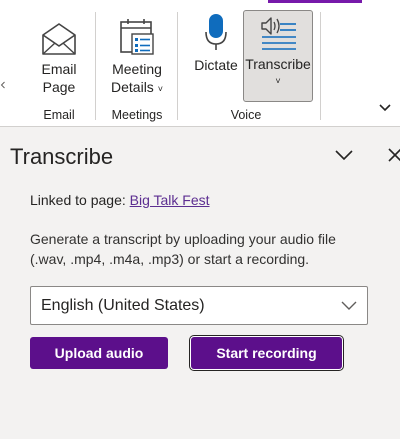 This screenshot has width=400, height=439. Describe the element at coordinates (315, 1) in the screenshot. I see `ribbon-accent-bar` at that location.